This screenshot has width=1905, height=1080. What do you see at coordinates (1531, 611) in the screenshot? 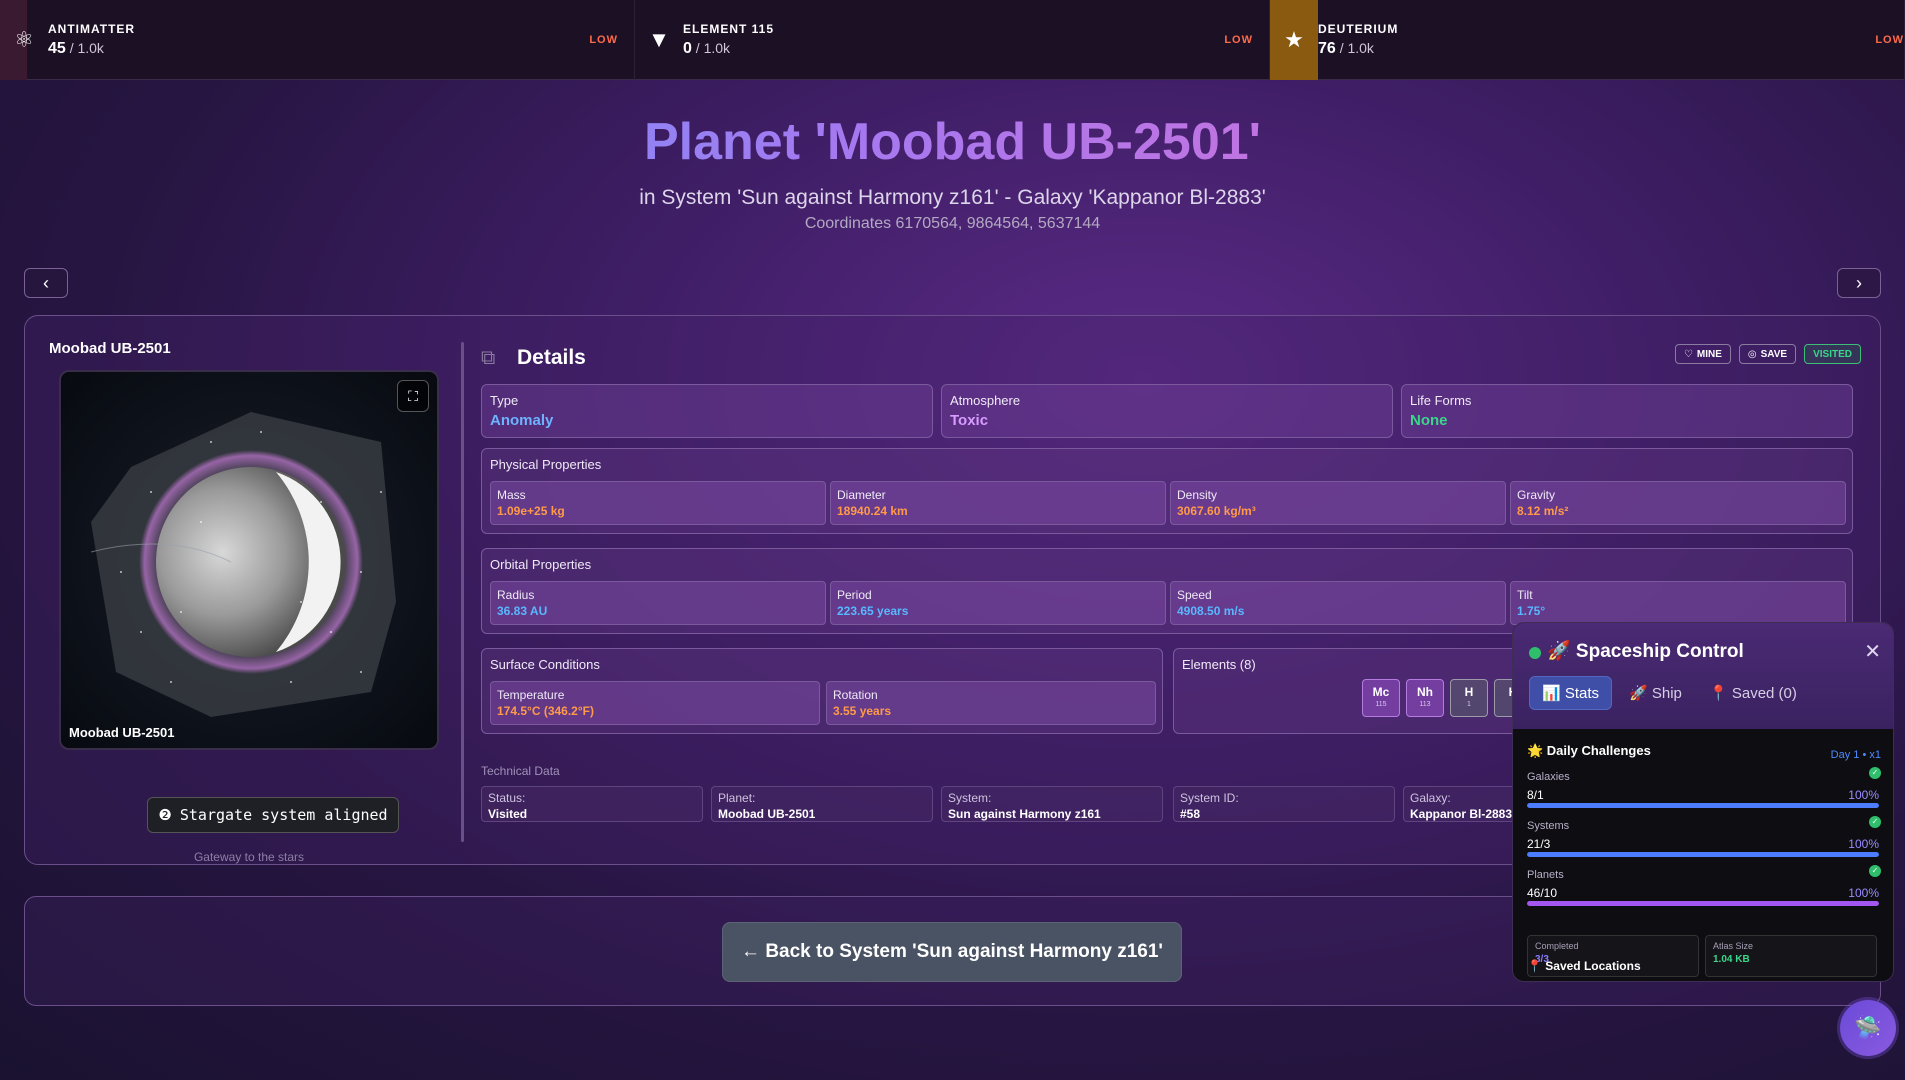
I see `tilt-value: 1.75°` at bounding box center [1531, 611].